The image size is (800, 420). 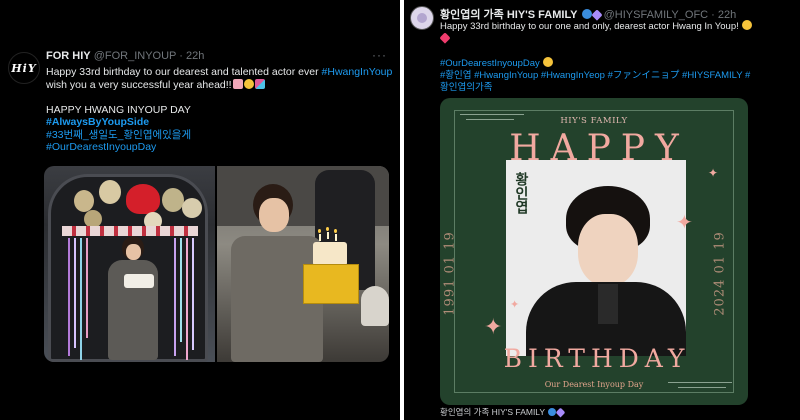 I want to click on tweet-header: FOR HIY @FOR_INYOUP · 22h, so click(x=125, y=56).